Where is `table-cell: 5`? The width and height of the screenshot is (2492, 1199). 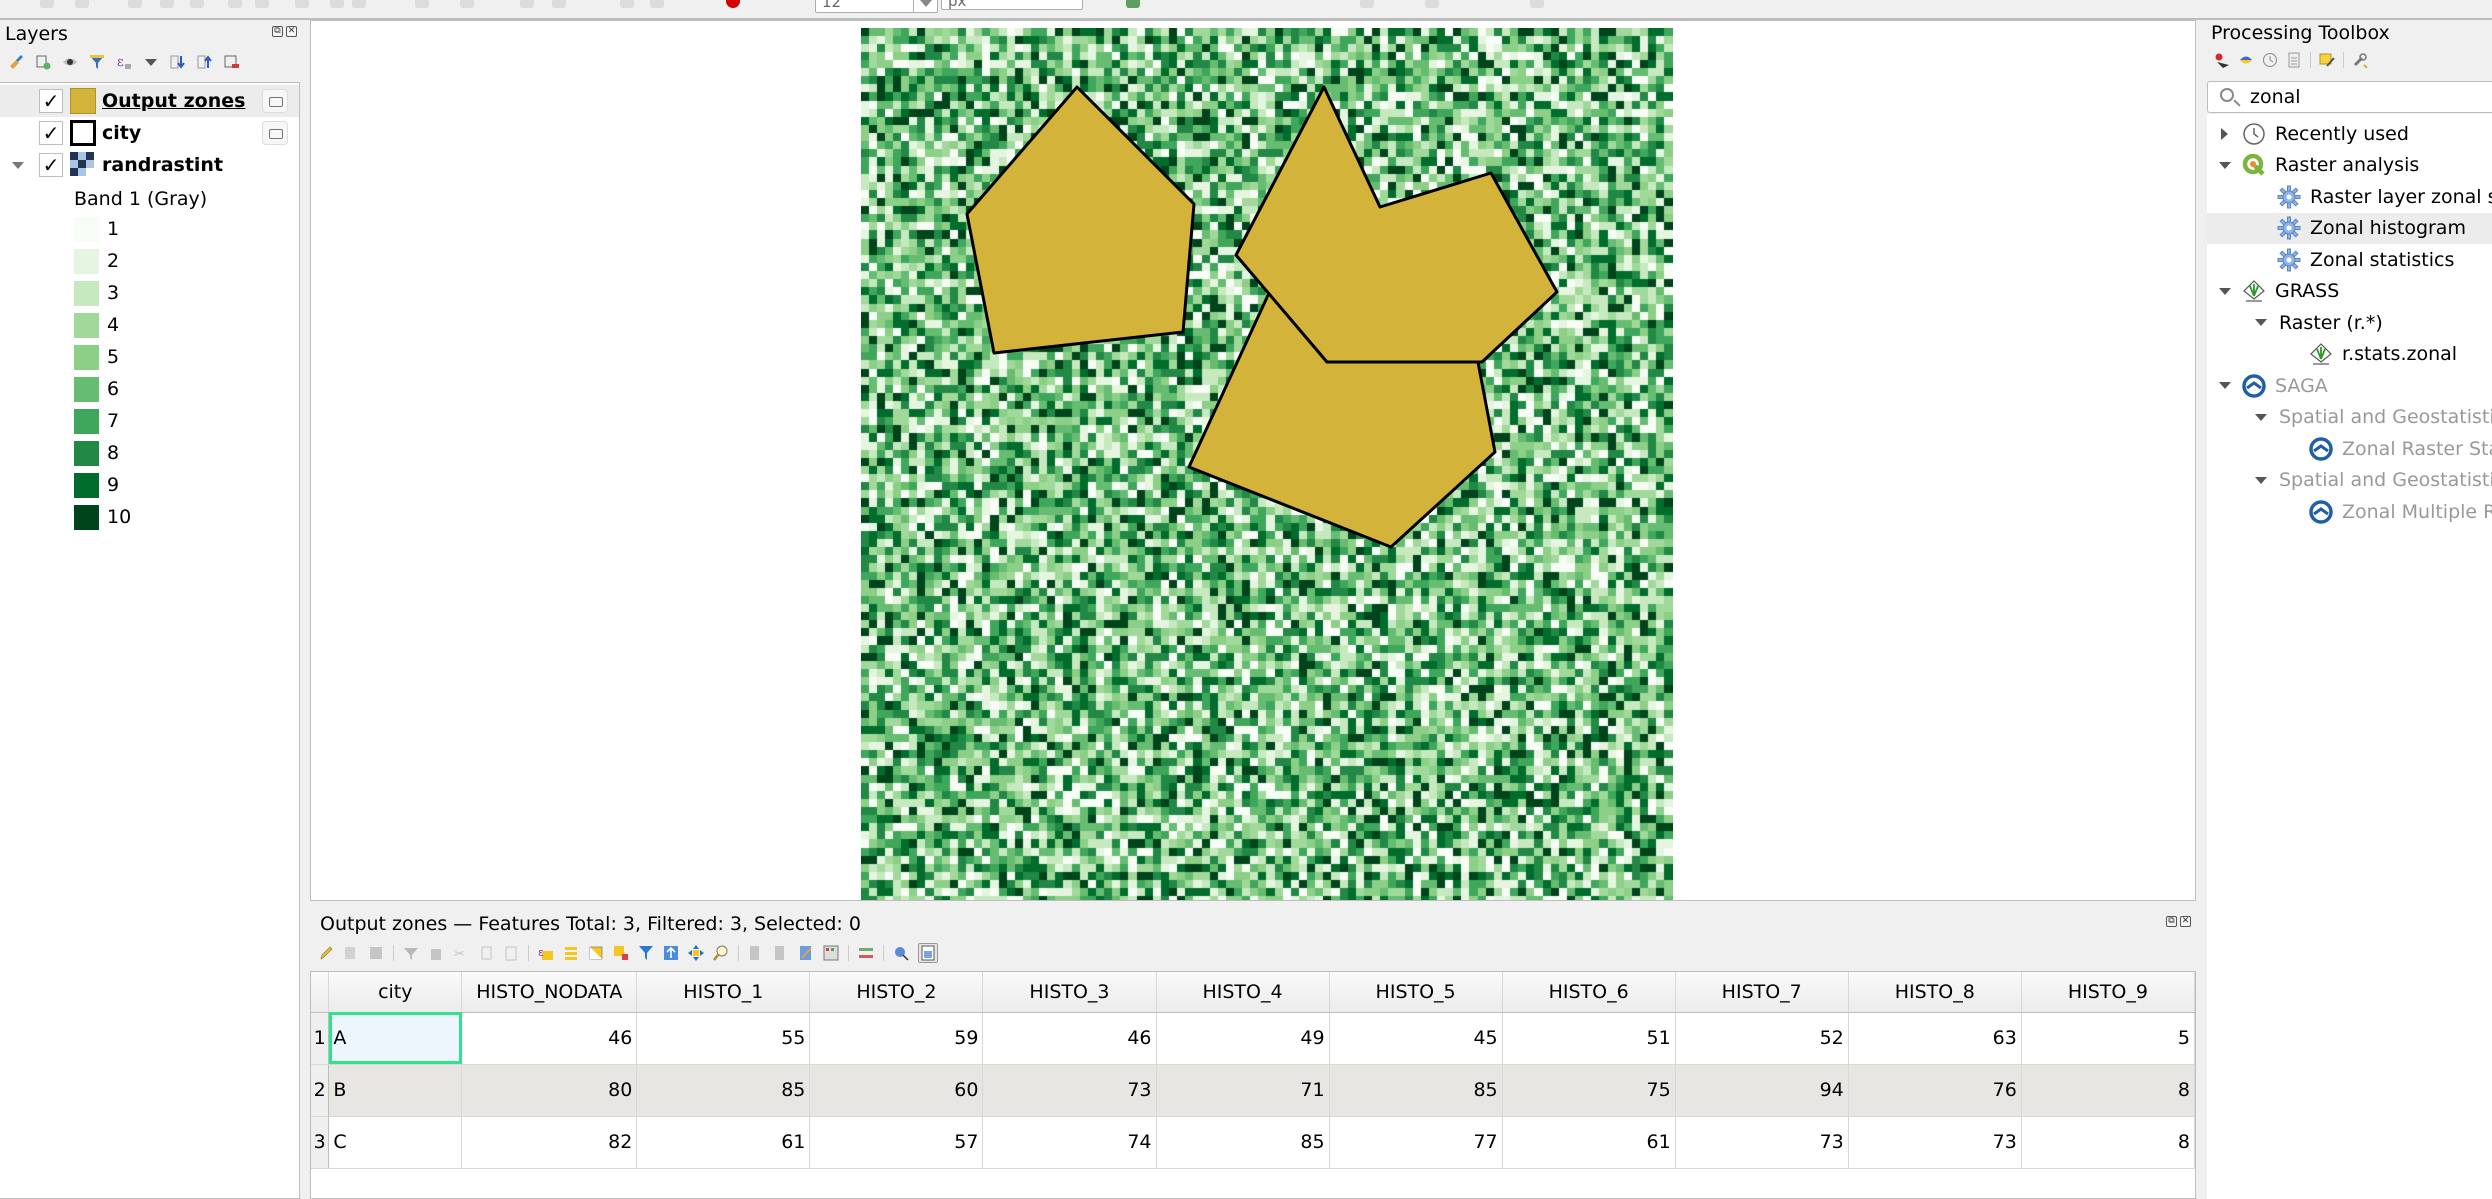 table-cell: 5 is located at coordinates (2108, 1038).